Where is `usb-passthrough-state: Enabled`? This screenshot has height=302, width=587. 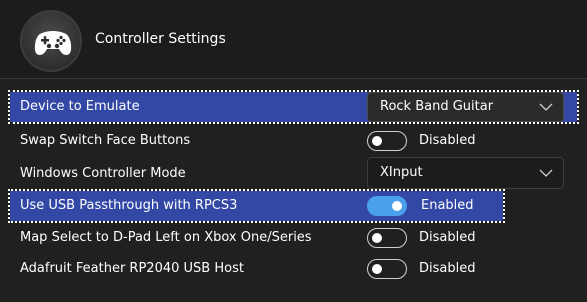
usb-passthrough-state: Enabled is located at coordinates (447, 205).